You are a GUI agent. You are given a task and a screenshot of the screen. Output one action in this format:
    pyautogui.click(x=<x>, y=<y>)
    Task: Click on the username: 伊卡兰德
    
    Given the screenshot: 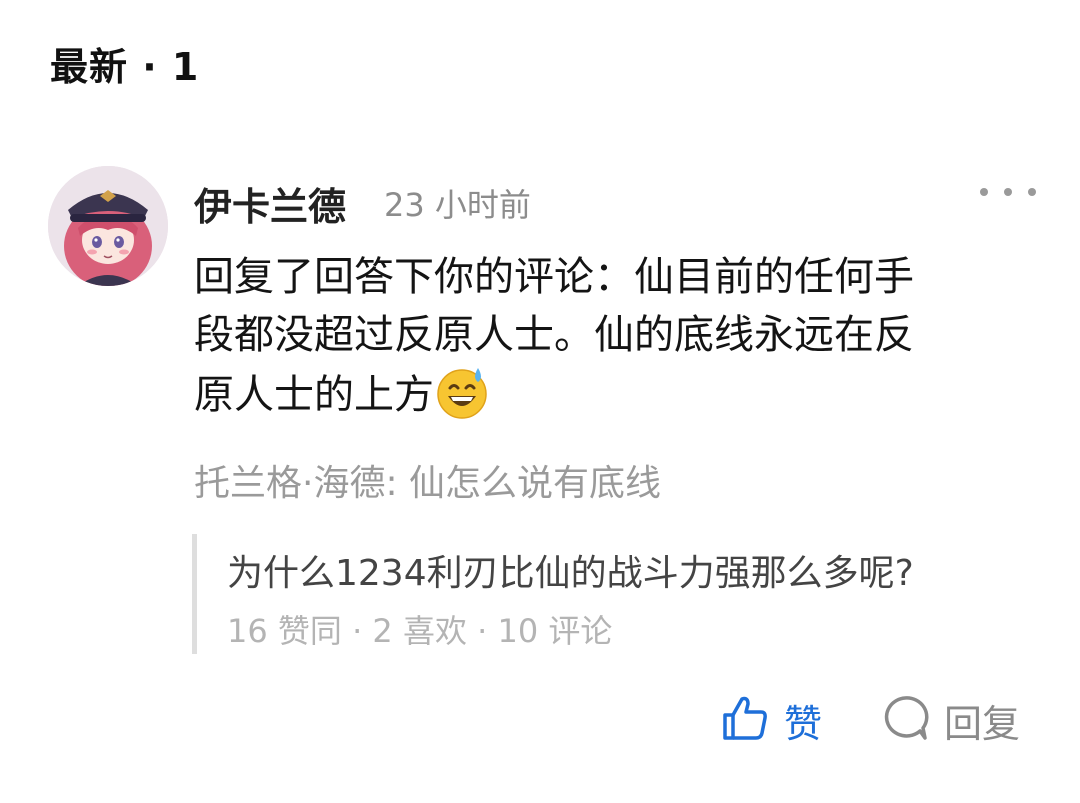 What is the action you would take?
    pyautogui.click(x=270, y=203)
    